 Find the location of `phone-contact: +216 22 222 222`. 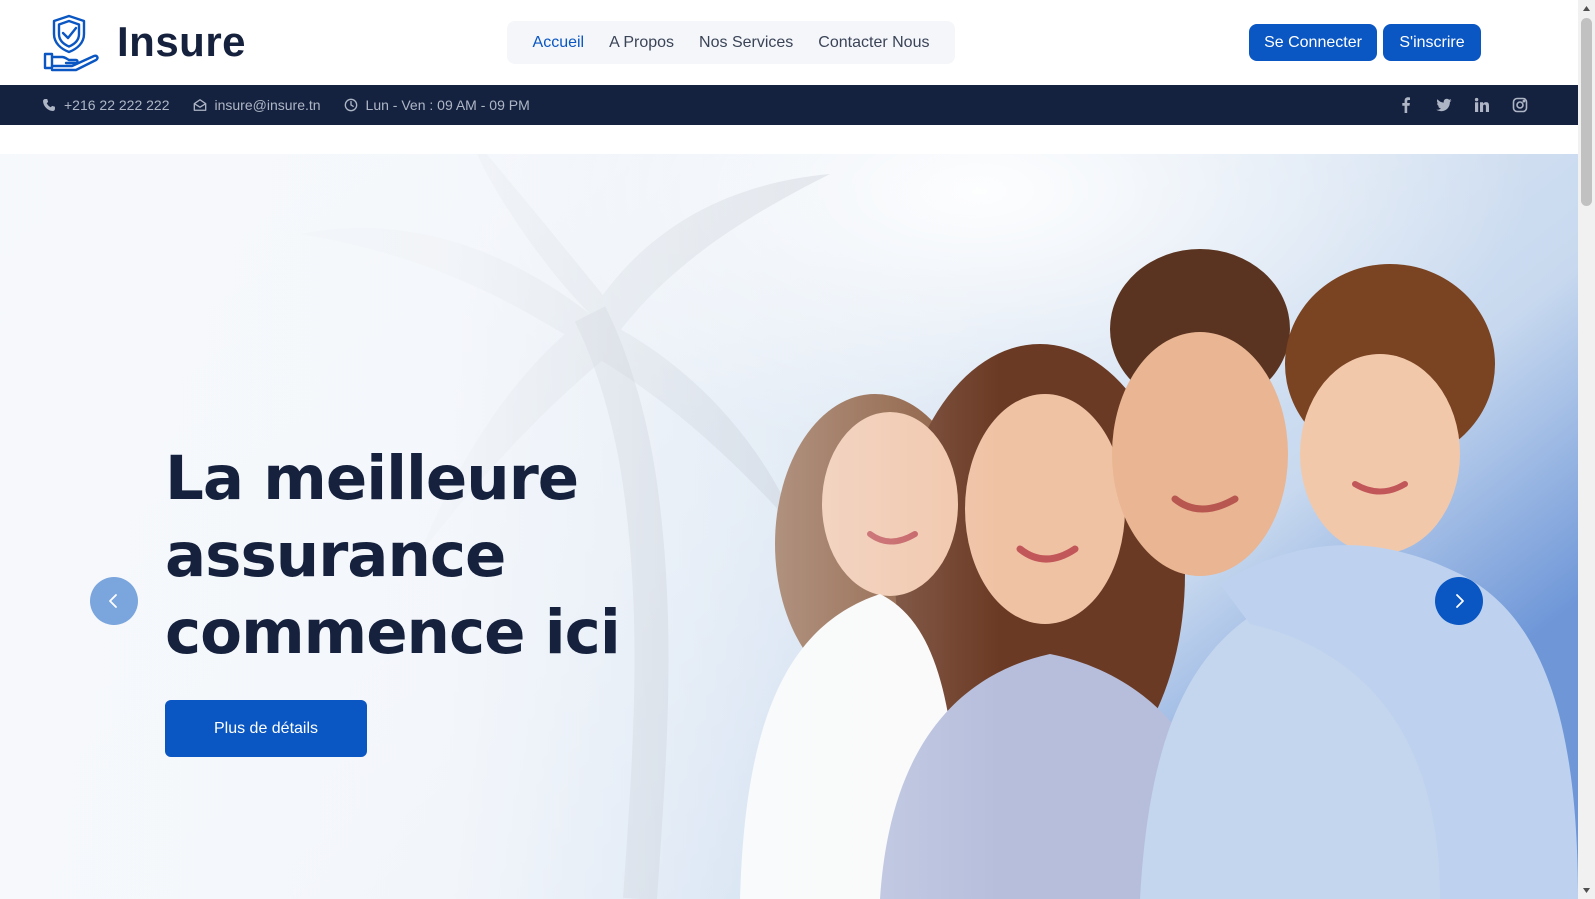

phone-contact: +216 22 222 222 is located at coordinates (106, 105).